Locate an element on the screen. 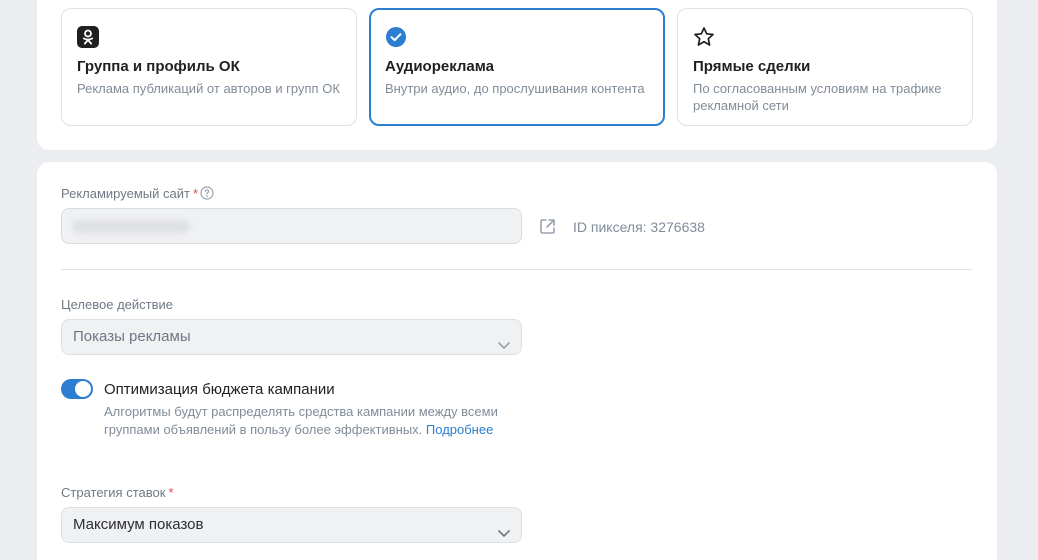  target-action-label: Целевое действие is located at coordinates (117, 304).